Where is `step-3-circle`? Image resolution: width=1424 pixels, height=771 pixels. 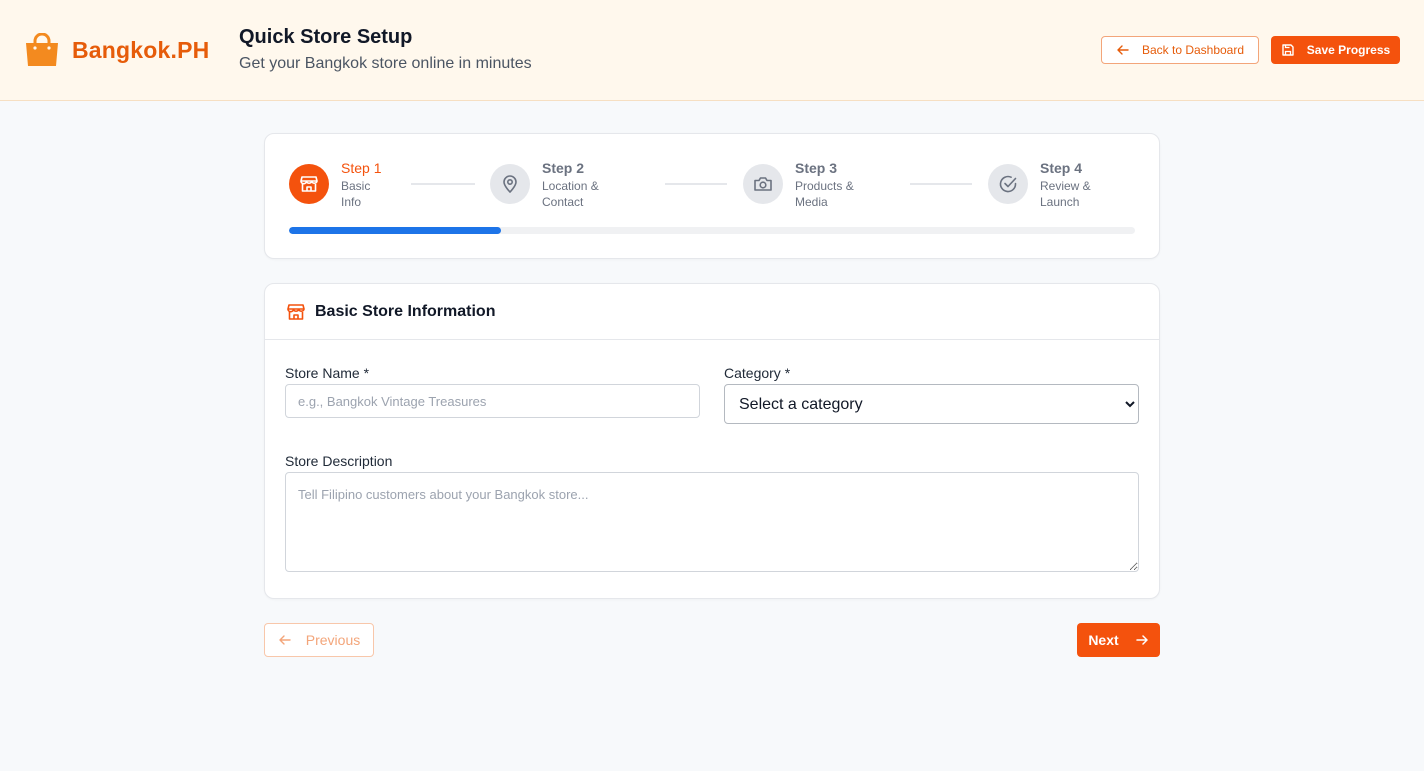
step-3-circle is located at coordinates (763, 184).